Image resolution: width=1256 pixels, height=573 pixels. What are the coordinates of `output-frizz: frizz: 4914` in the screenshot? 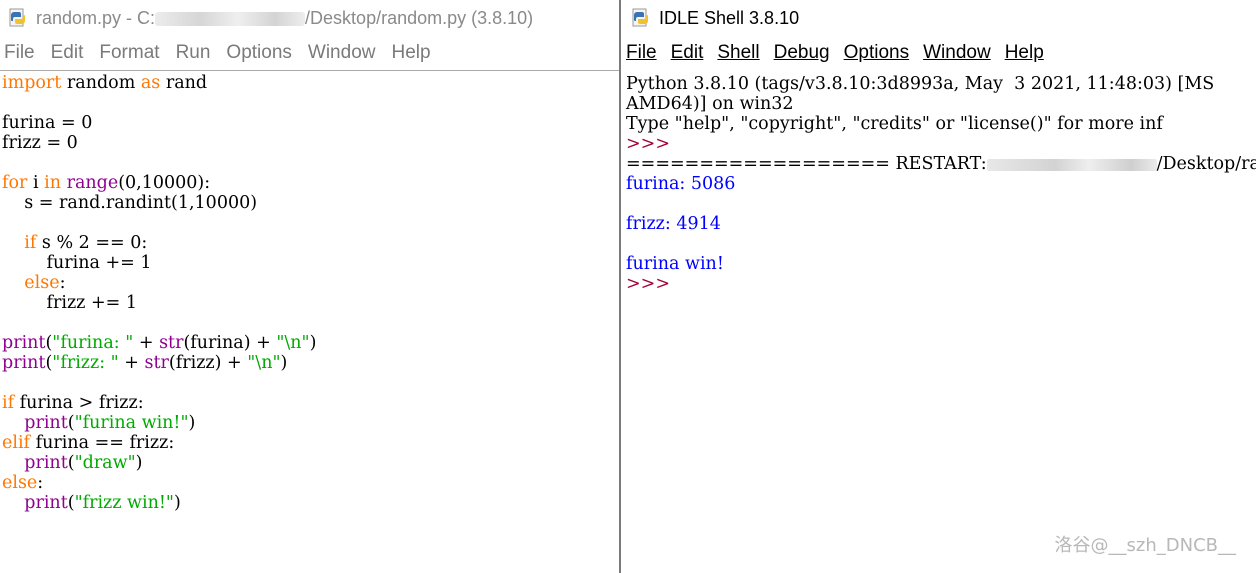 It's located at (673, 224).